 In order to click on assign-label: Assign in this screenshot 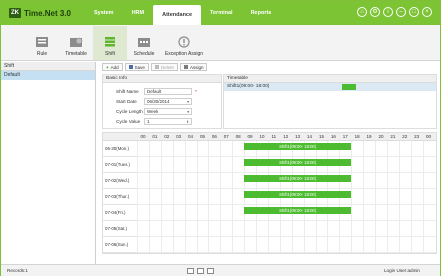, I will do `click(196, 67)`.